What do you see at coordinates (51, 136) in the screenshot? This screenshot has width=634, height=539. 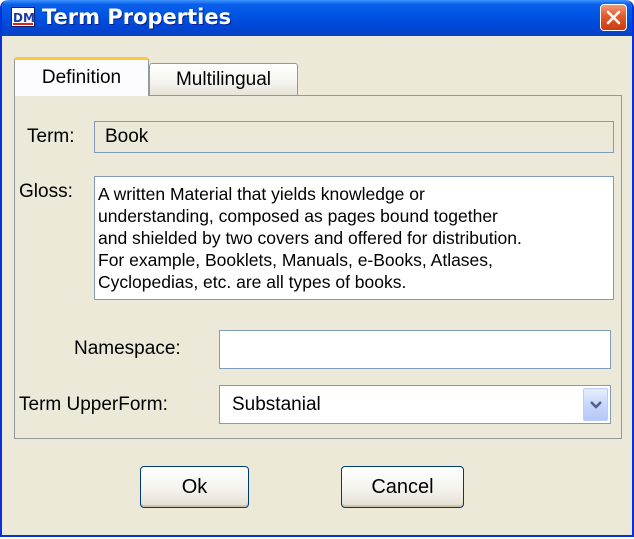 I see `term-label: Term:` at bounding box center [51, 136].